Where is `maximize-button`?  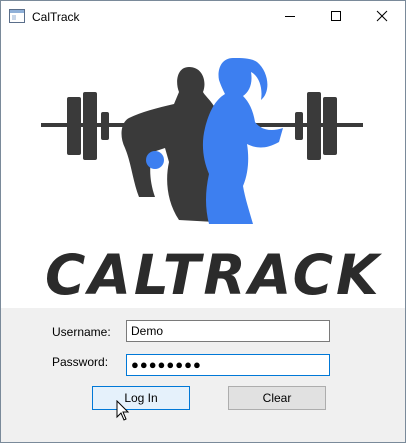 maximize-button is located at coordinates (336, 16).